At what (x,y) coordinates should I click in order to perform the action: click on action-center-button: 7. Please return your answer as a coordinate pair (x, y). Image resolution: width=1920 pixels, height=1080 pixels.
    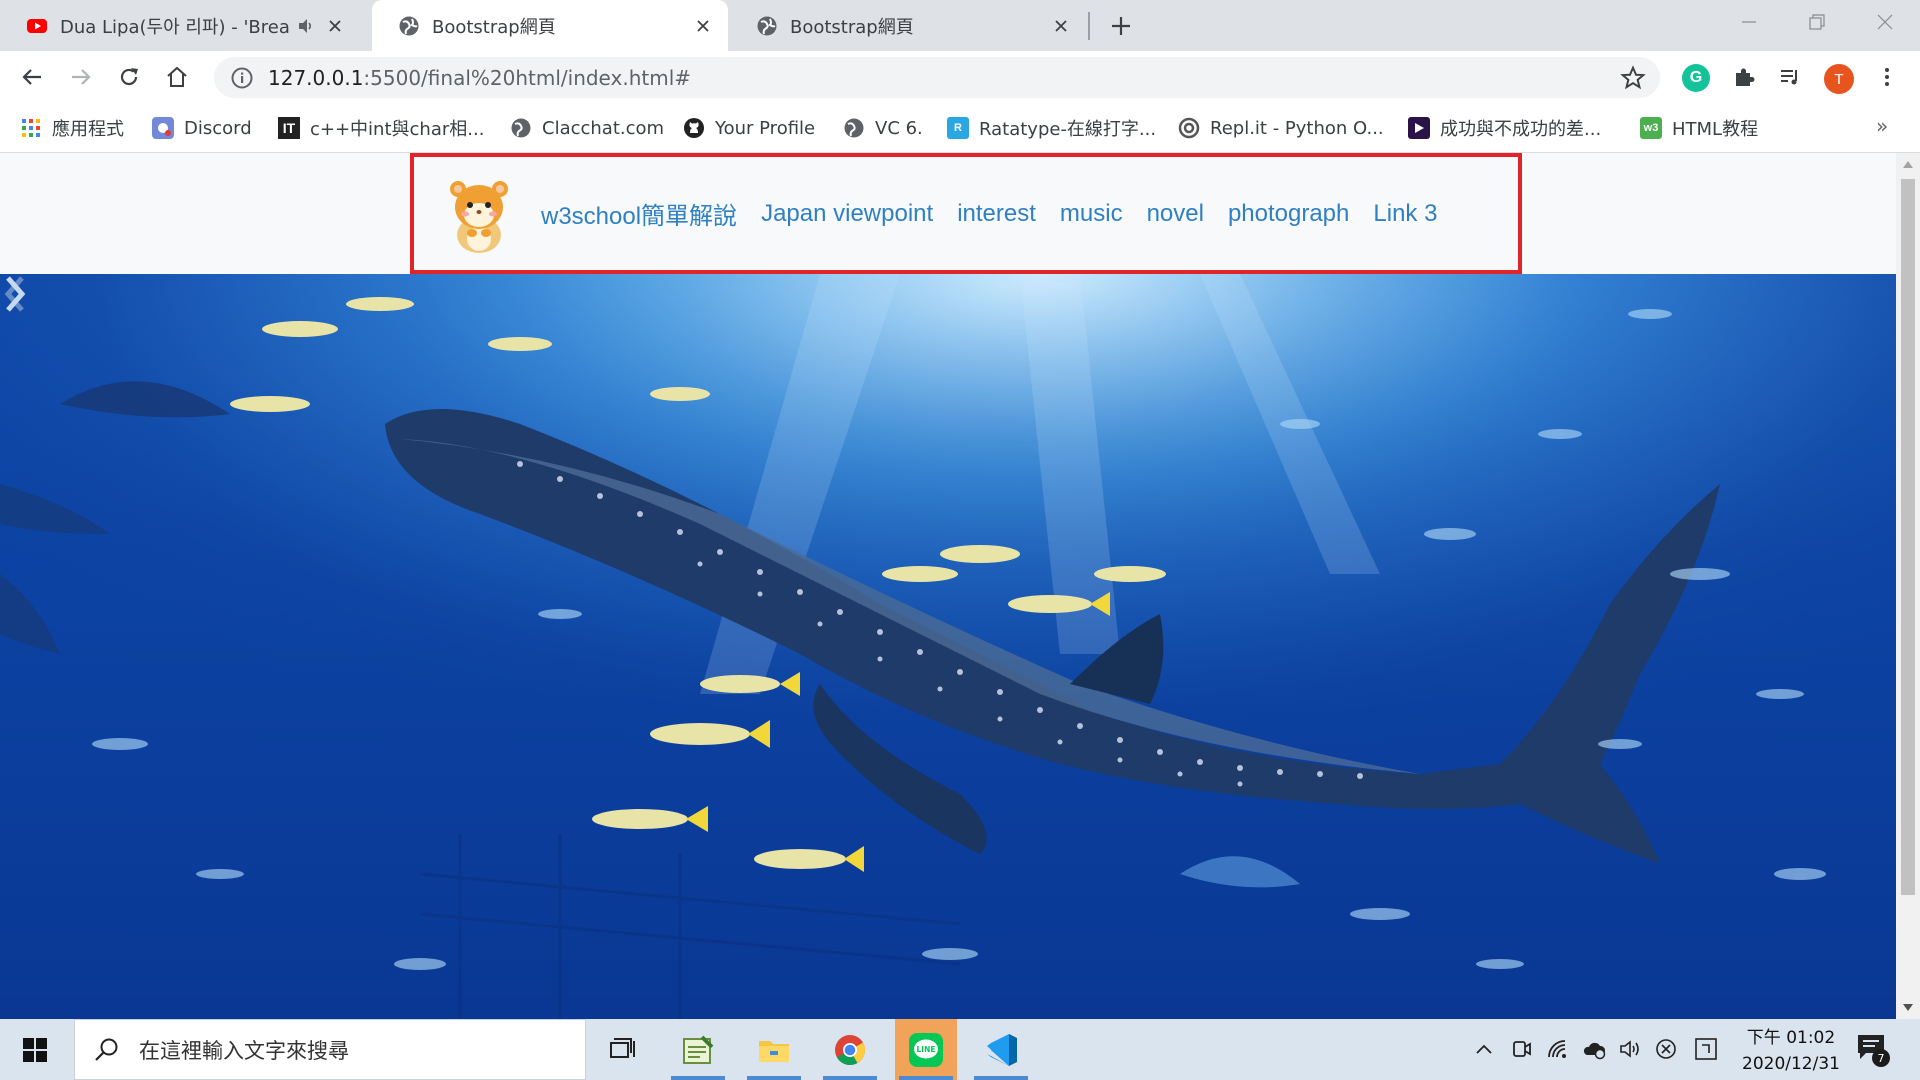
    Looking at the image, I should click on (1874, 1050).